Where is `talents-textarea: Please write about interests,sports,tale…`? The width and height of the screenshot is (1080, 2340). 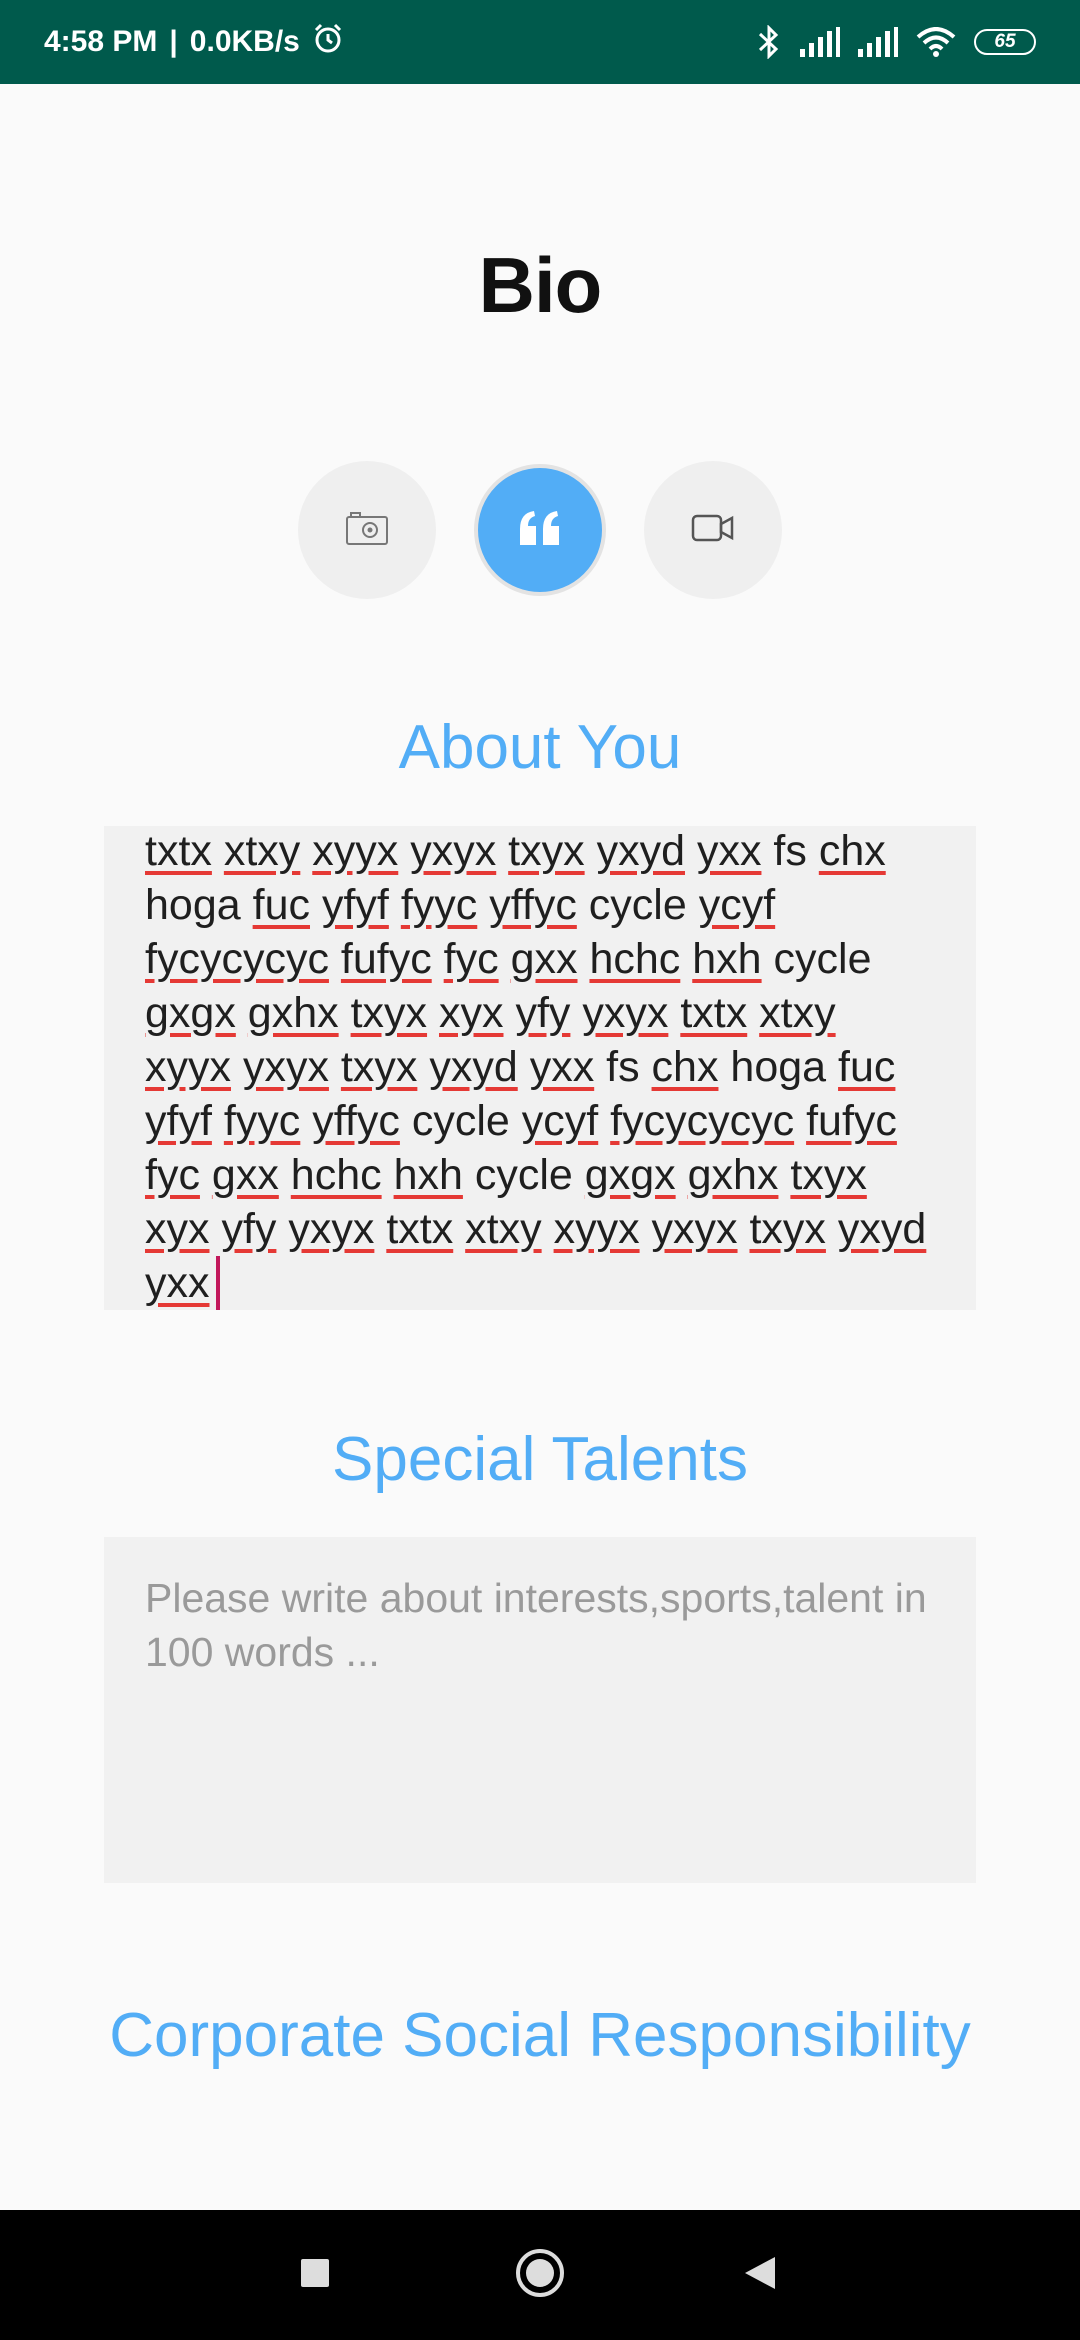
talents-textarea: Please write about interests,sports,tale… is located at coordinates (540, 1710).